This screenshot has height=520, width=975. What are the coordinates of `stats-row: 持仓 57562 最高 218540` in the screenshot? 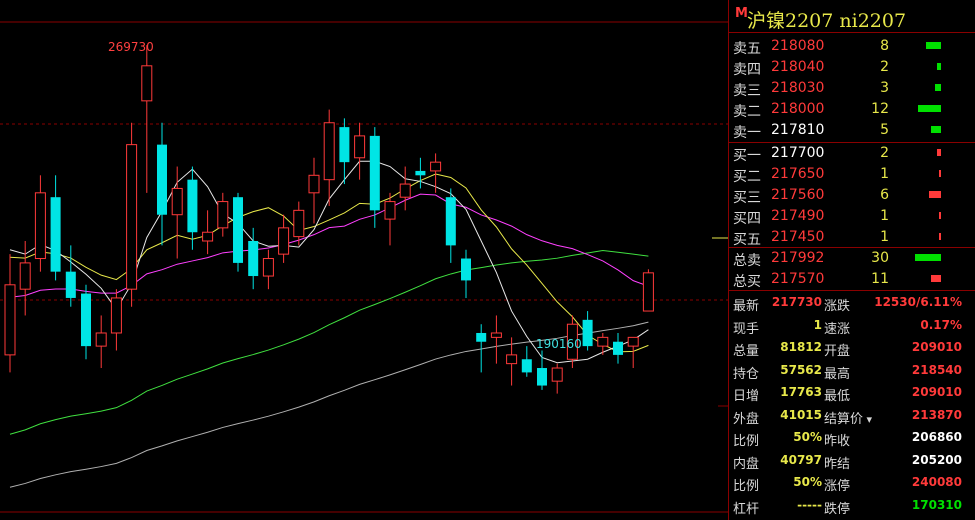 It's located at (852, 371).